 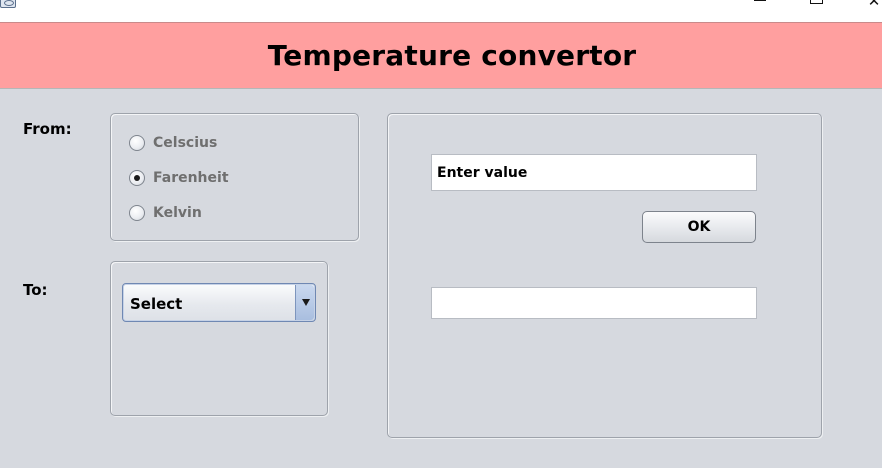 What do you see at coordinates (219, 338) in the screenshot?
I see `to-unit-panel: Select` at bounding box center [219, 338].